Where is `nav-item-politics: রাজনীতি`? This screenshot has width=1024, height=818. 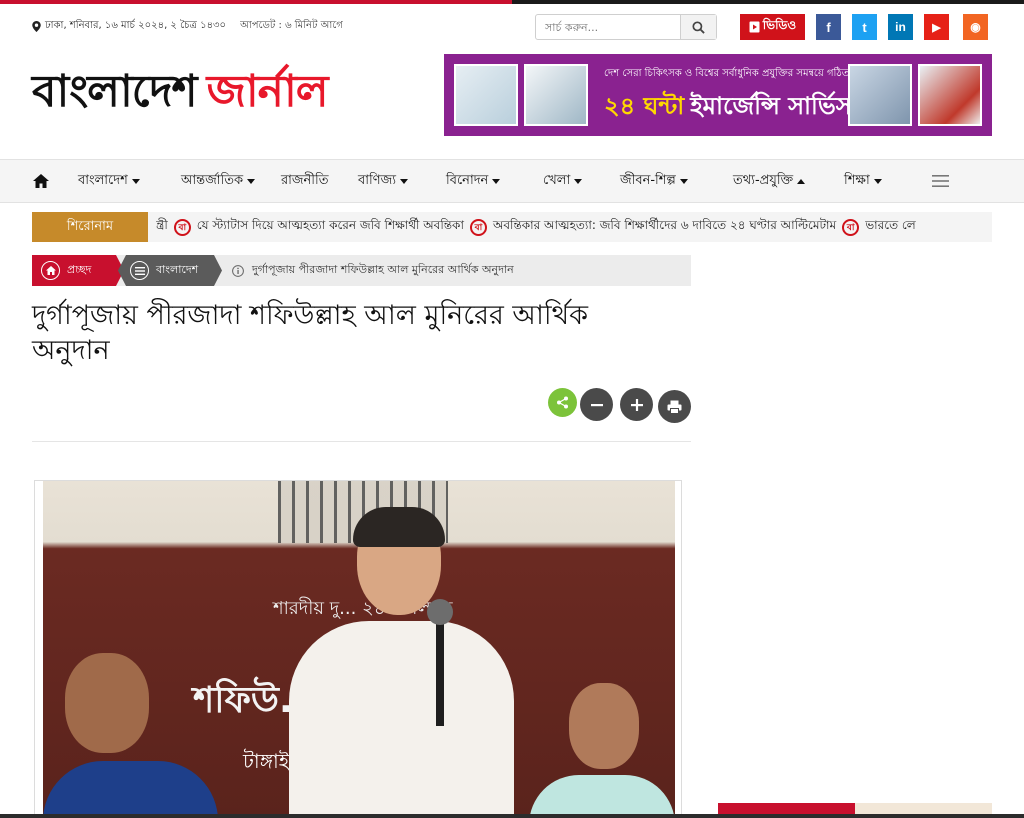 nav-item-politics: রাজনীতি is located at coordinates (305, 181).